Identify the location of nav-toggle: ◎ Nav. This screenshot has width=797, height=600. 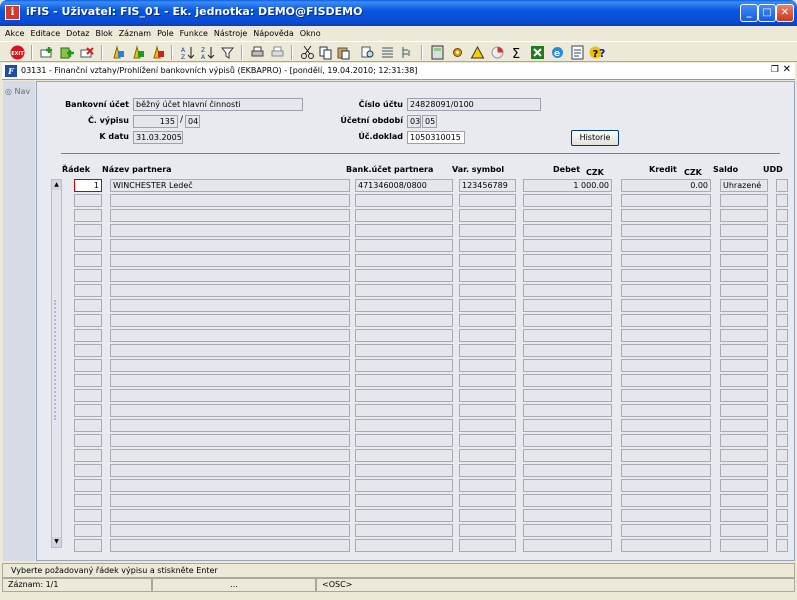
(17, 91).